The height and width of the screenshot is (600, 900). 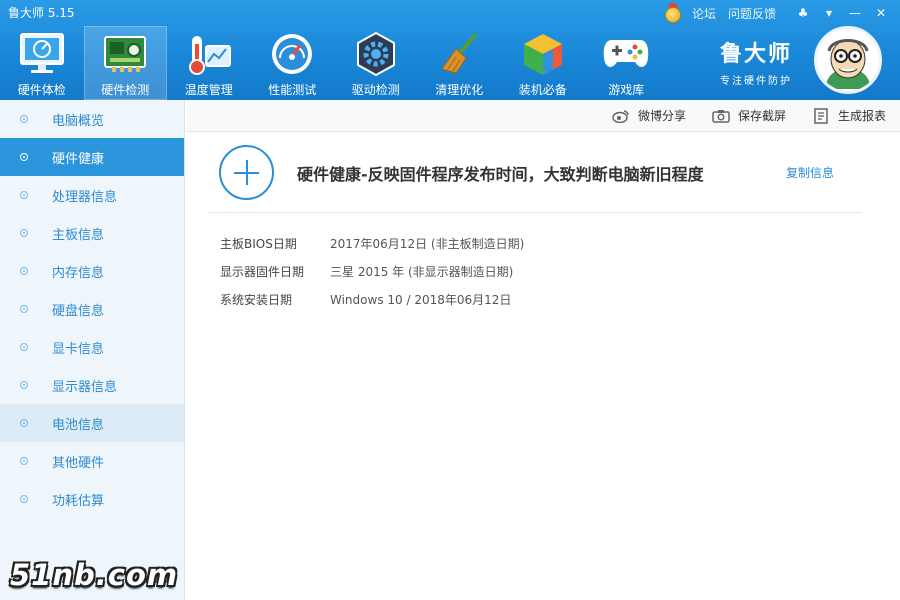 I want to click on save-screenshot-button: 保存截屏, so click(x=749, y=115).